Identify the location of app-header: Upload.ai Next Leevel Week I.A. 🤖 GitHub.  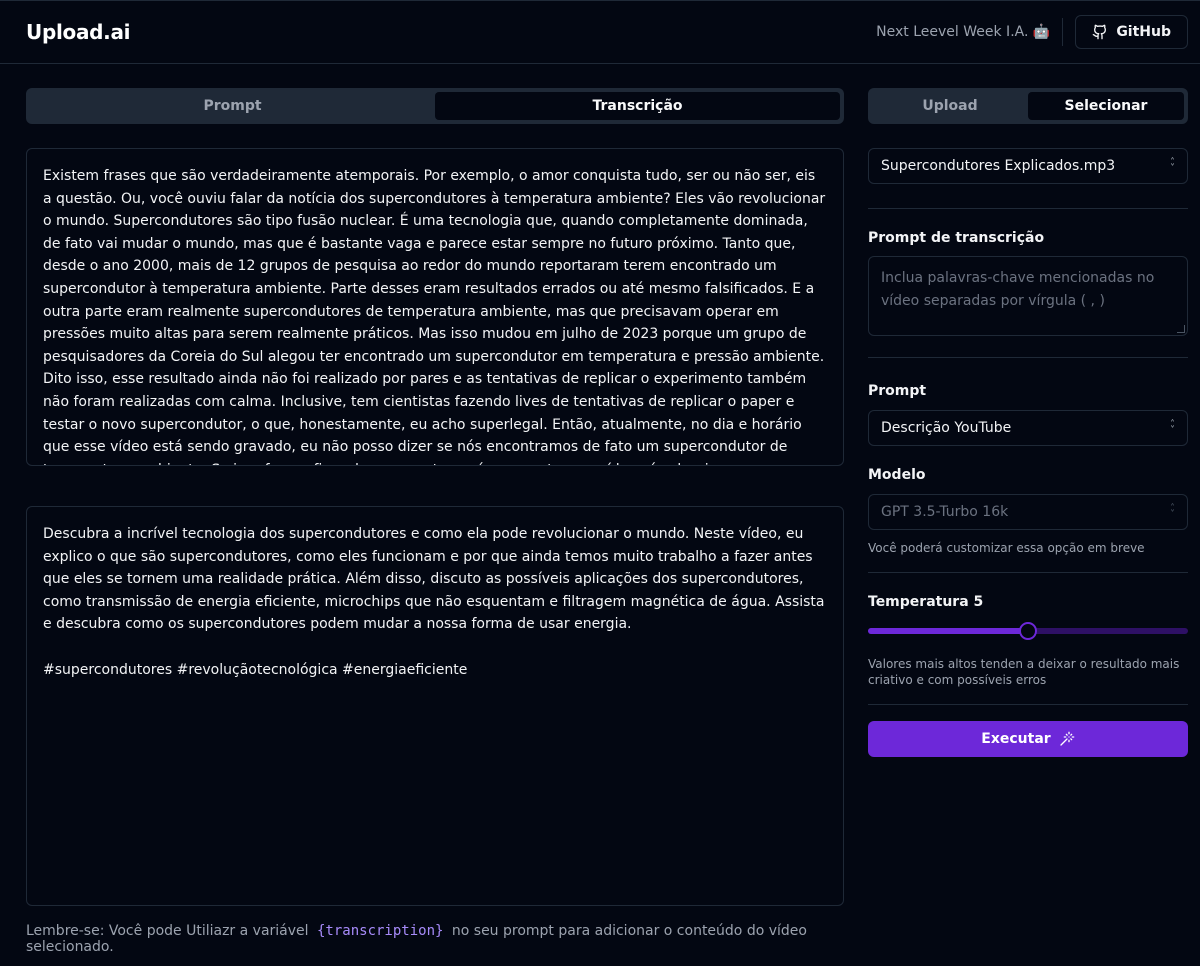
(600, 32).